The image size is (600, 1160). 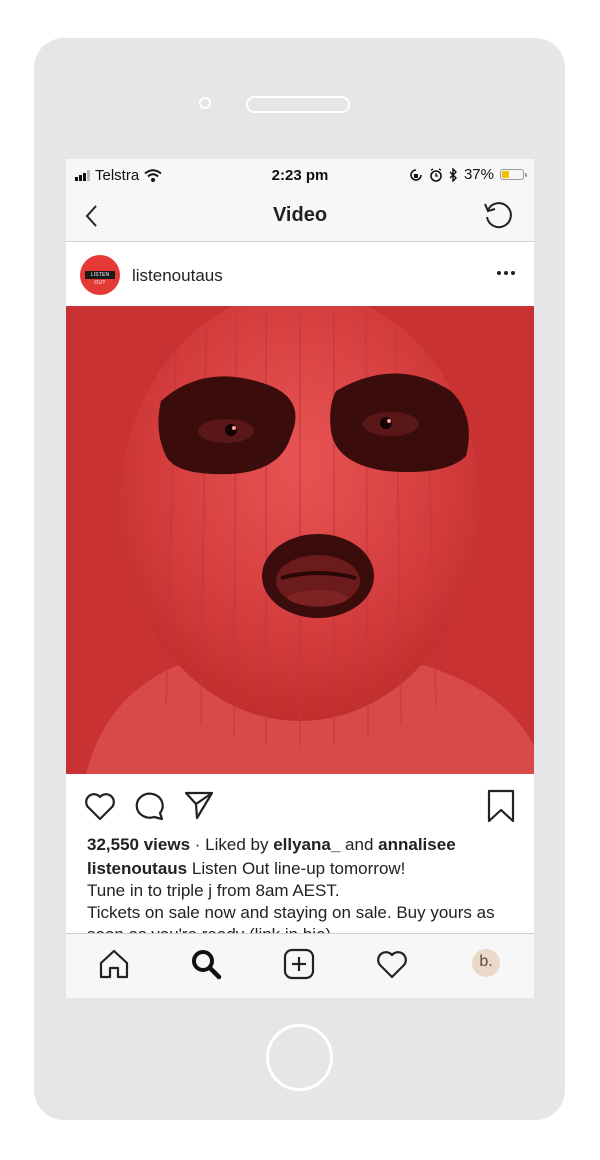 What do you see at coordinates (150, 806) in the screenshot?
I see `comment-icon` at bounding box center [150, 806].